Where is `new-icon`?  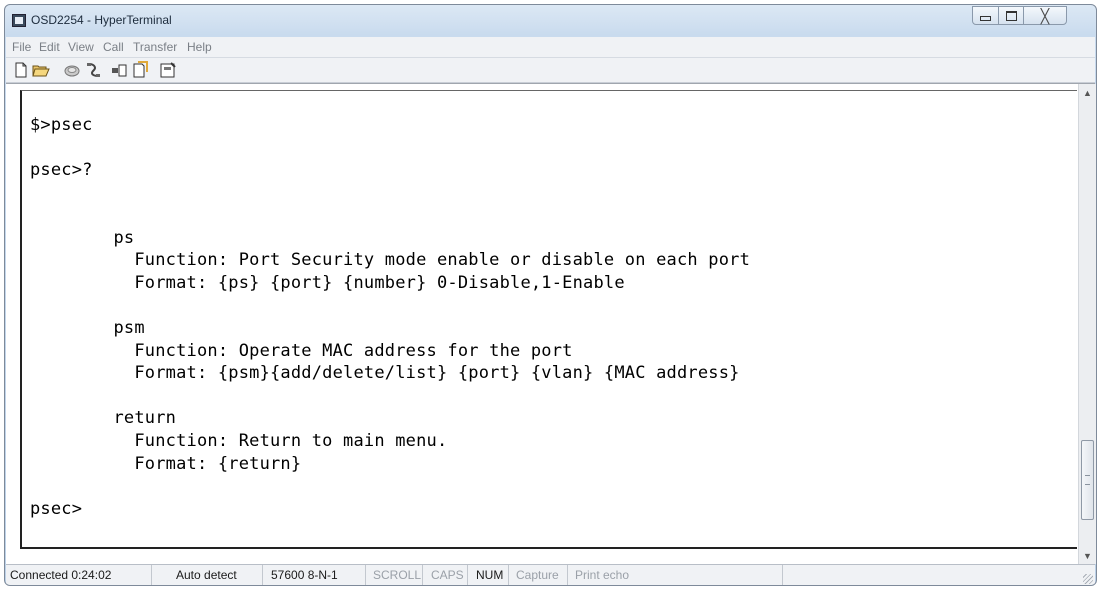 new-icon is located at coordinates (21, 70).